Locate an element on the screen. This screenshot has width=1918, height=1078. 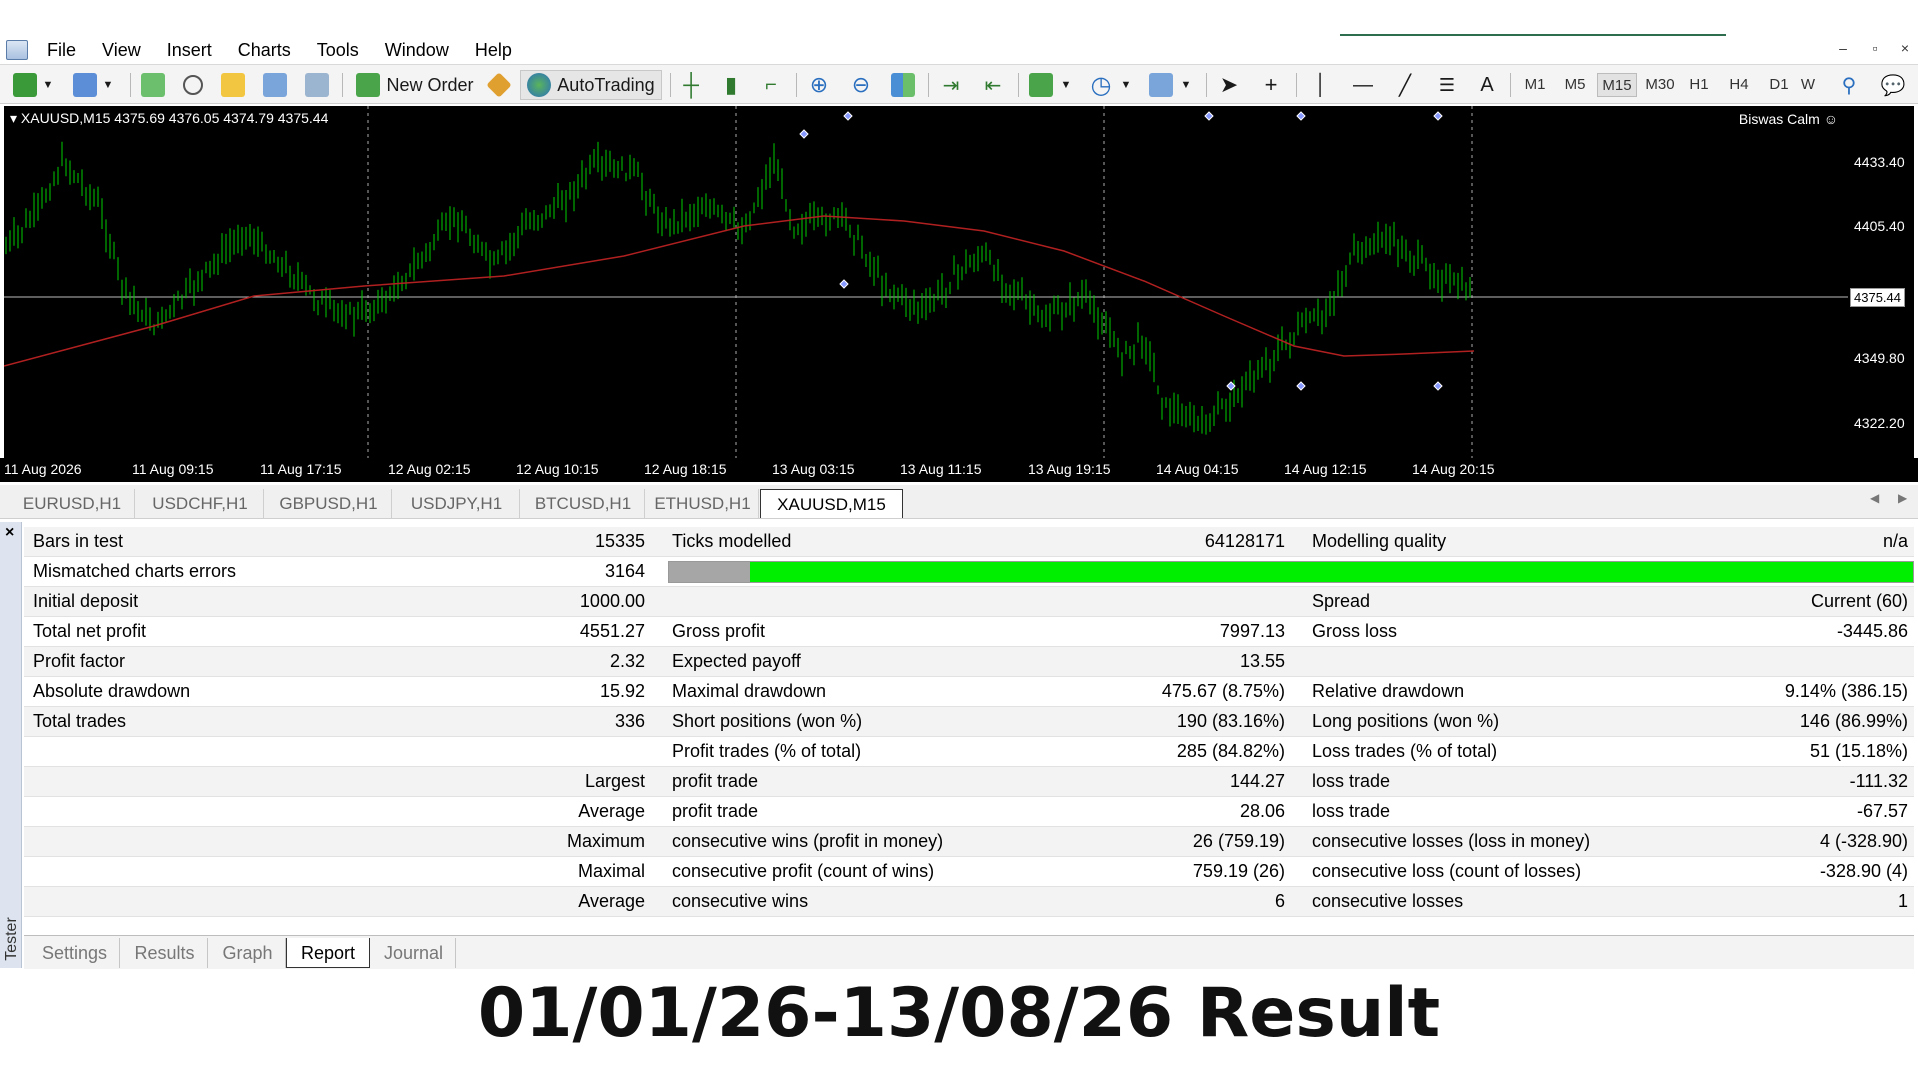
report-value: 7997.13 is located at coordinates (1252, 631).